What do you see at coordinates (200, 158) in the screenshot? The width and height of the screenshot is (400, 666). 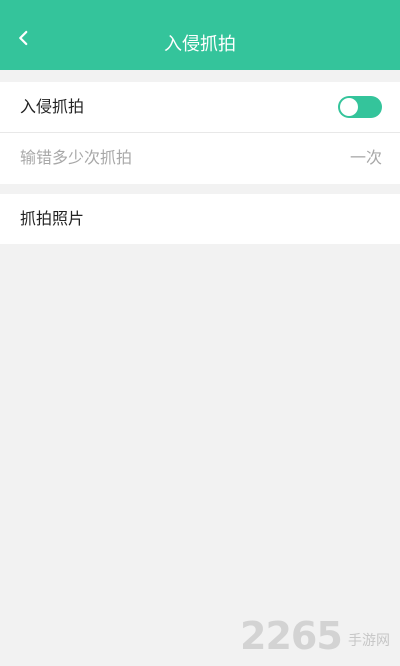 I see `attempts-row: 输错多少次抓拍 一次` at bounding box center [200, 158].